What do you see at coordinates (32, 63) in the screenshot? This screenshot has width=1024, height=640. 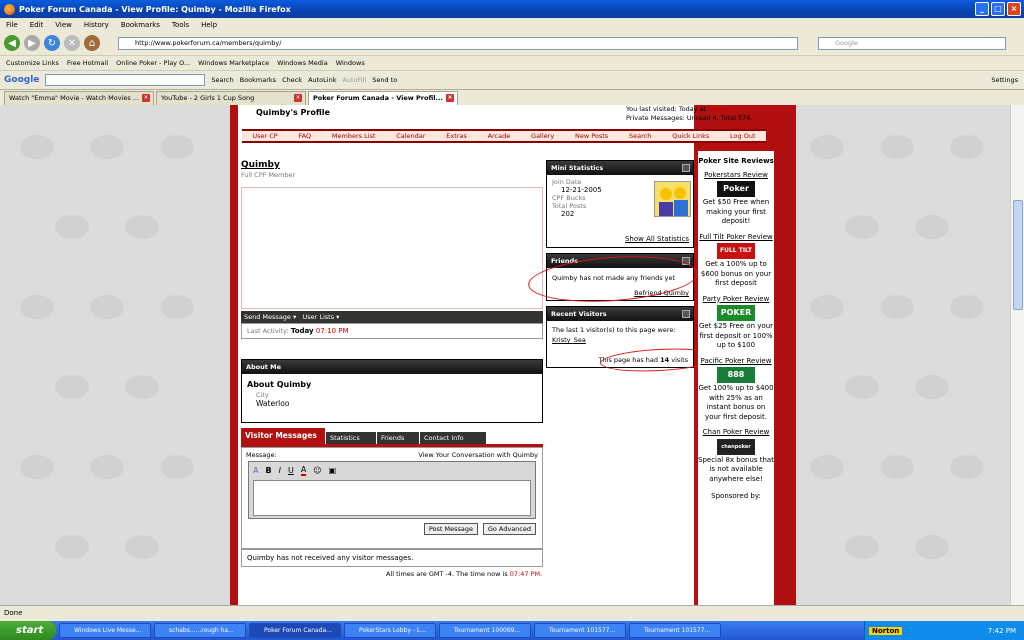 I see `bookmark-item: Customize Links` at bounding box center [32, 63].